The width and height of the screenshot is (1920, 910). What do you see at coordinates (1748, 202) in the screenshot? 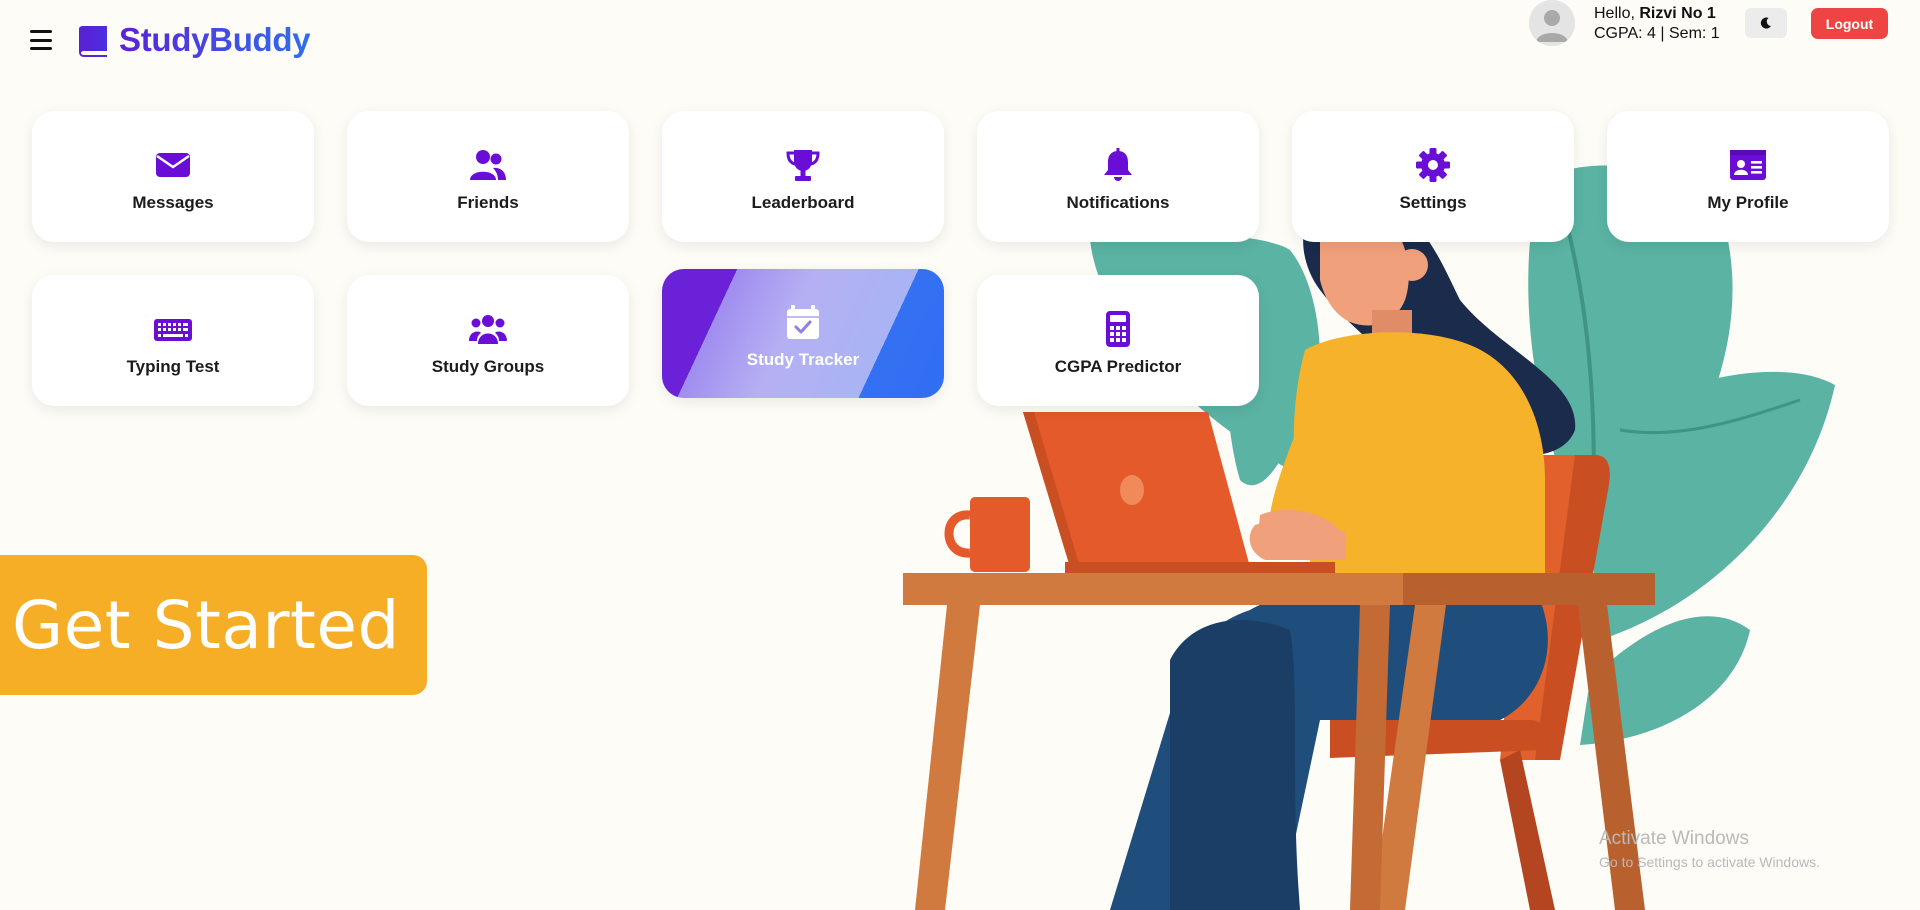
I see `tile-label: My Profile` at bounding box center [1748, 202].